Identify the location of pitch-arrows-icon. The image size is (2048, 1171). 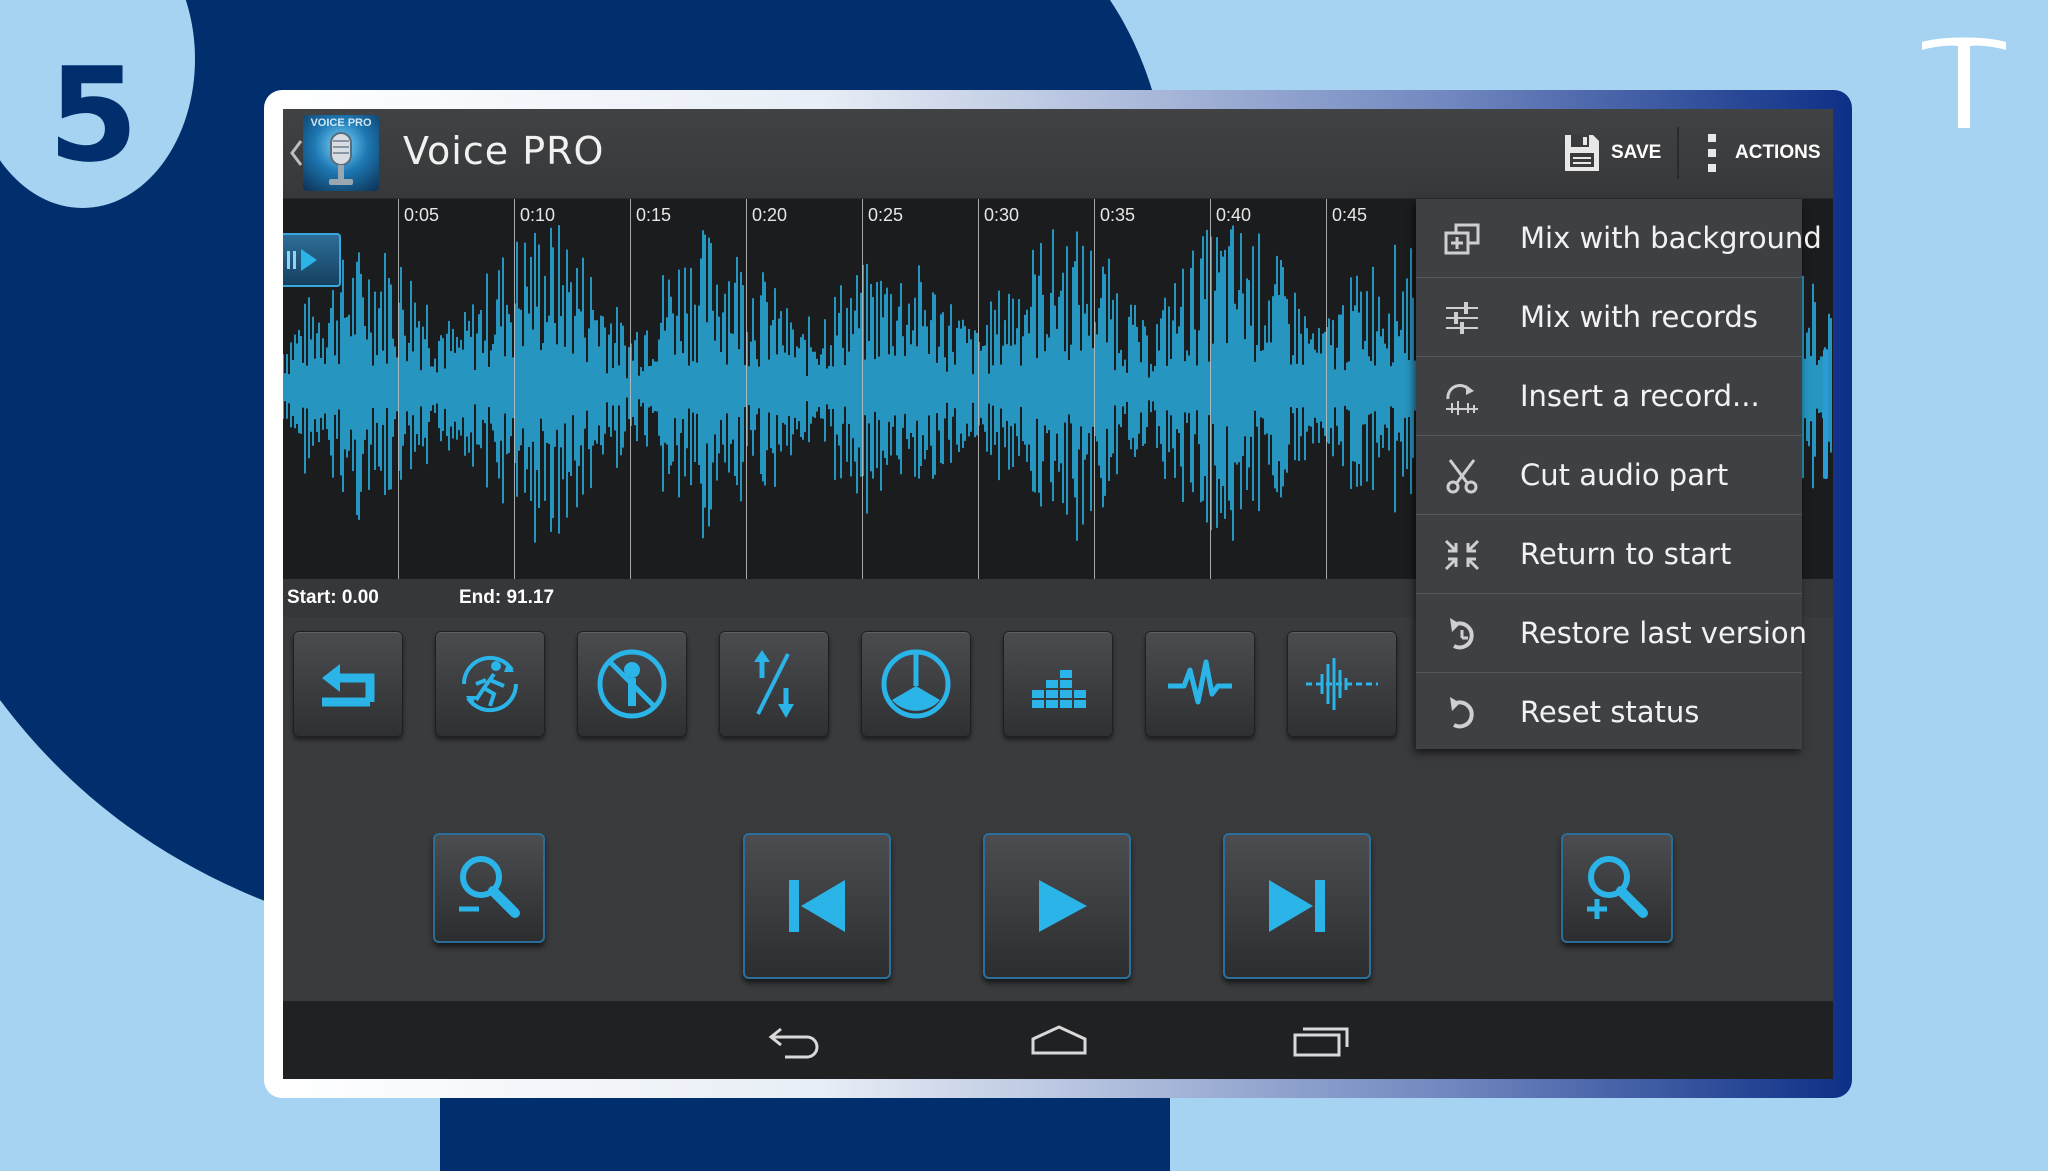
(774, 684).